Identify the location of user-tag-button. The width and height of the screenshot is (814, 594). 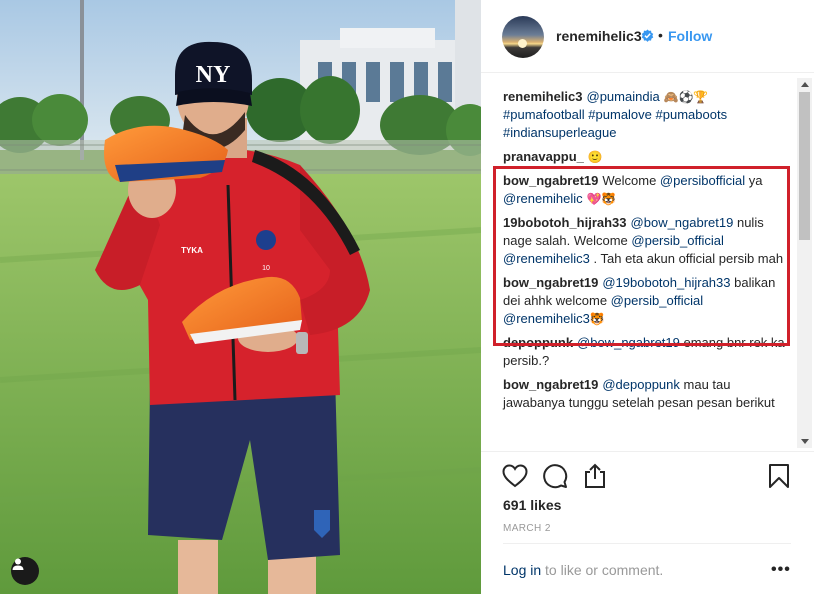
(25, 571).